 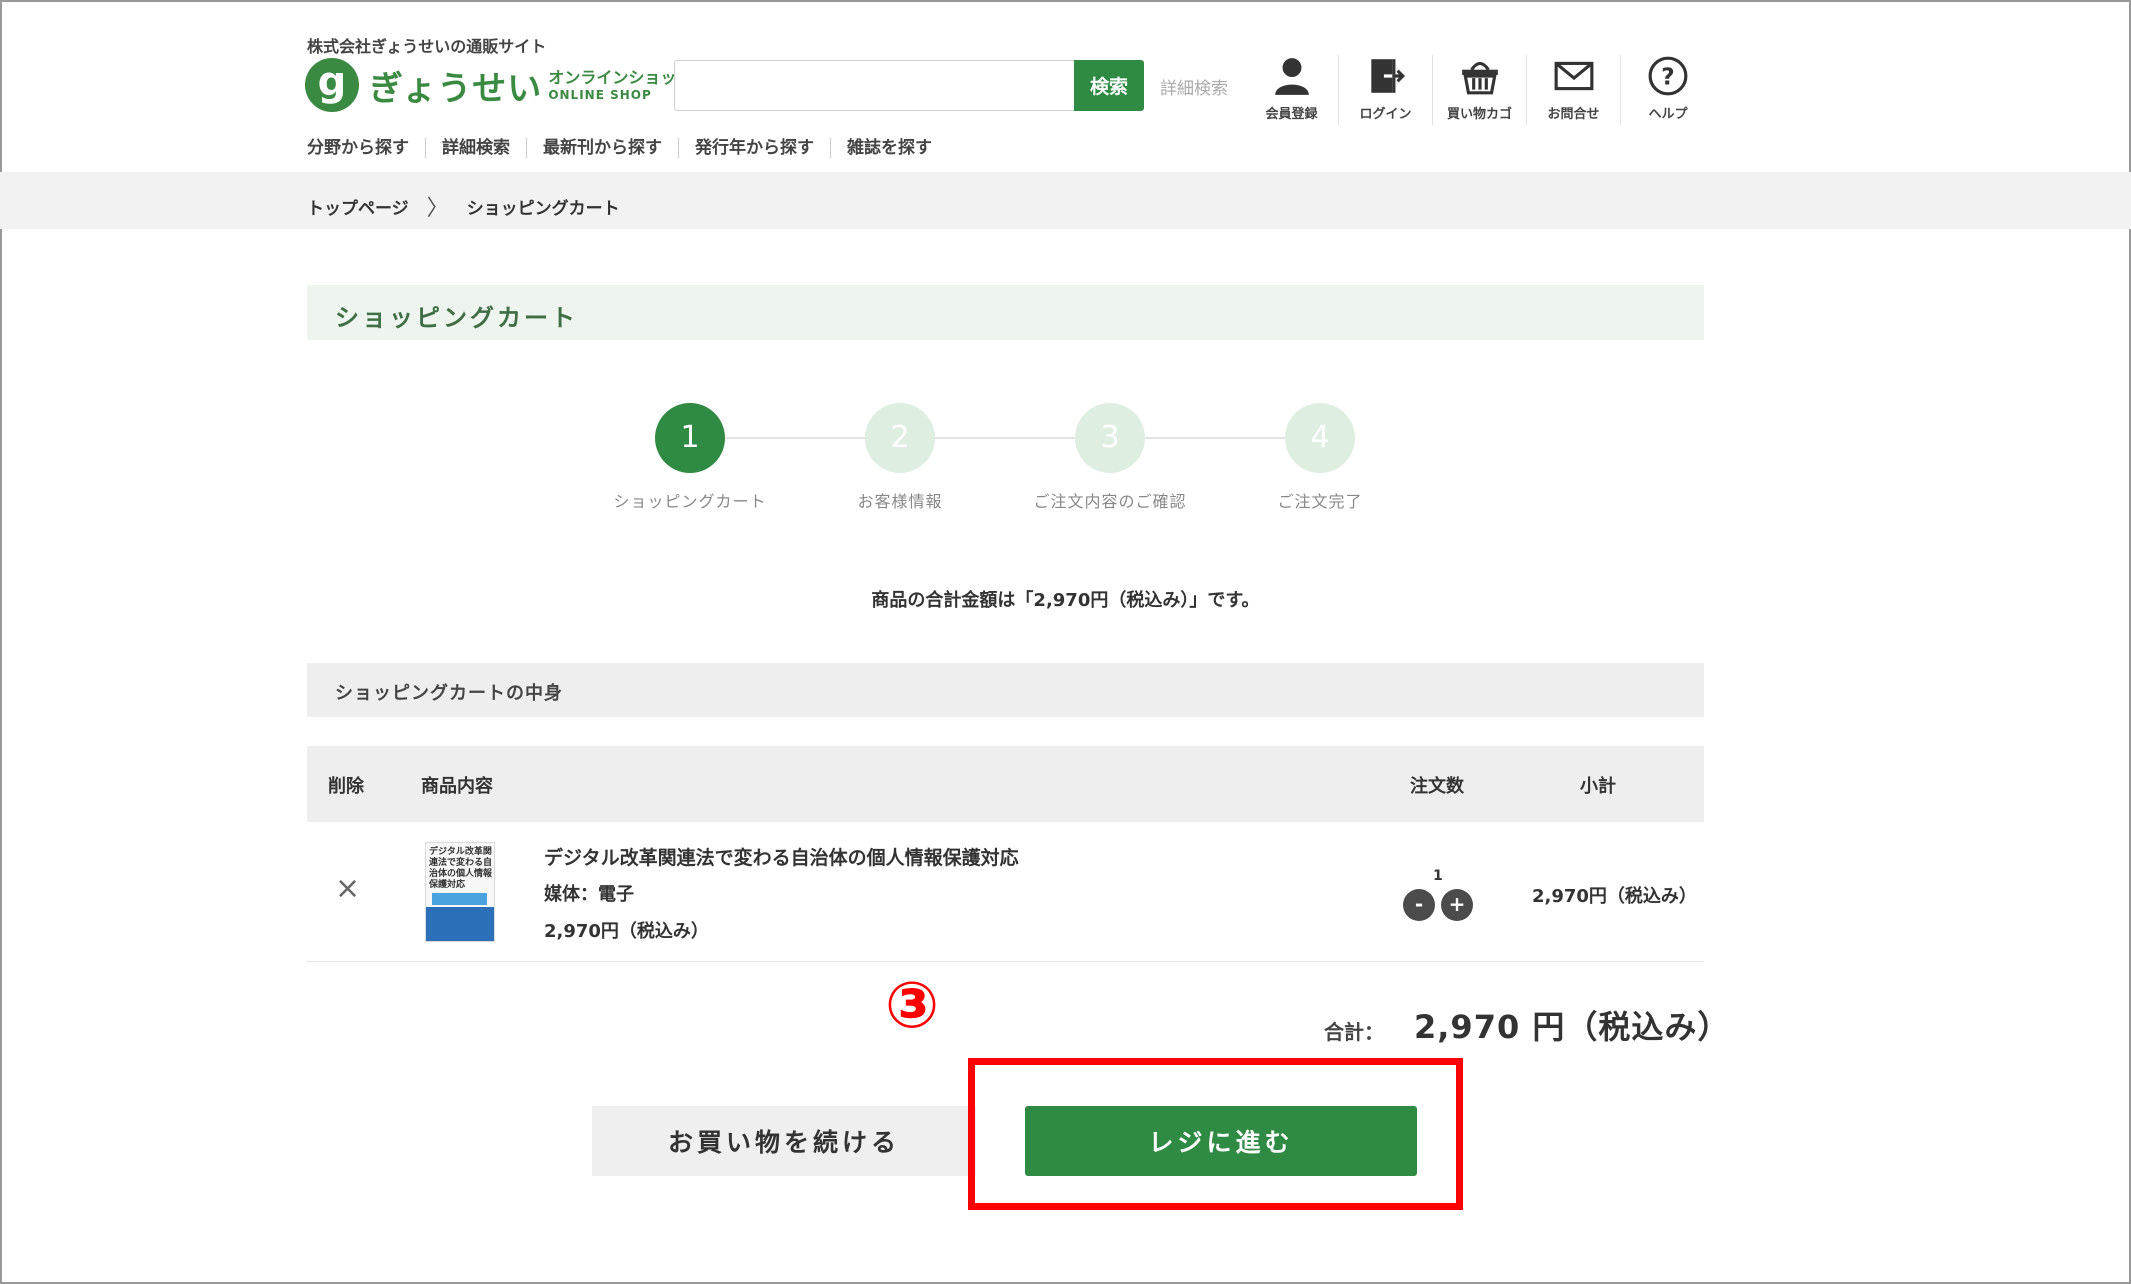 I want to click on logo-sub-jp: オンラインショップ, so click(x=620, y=77).